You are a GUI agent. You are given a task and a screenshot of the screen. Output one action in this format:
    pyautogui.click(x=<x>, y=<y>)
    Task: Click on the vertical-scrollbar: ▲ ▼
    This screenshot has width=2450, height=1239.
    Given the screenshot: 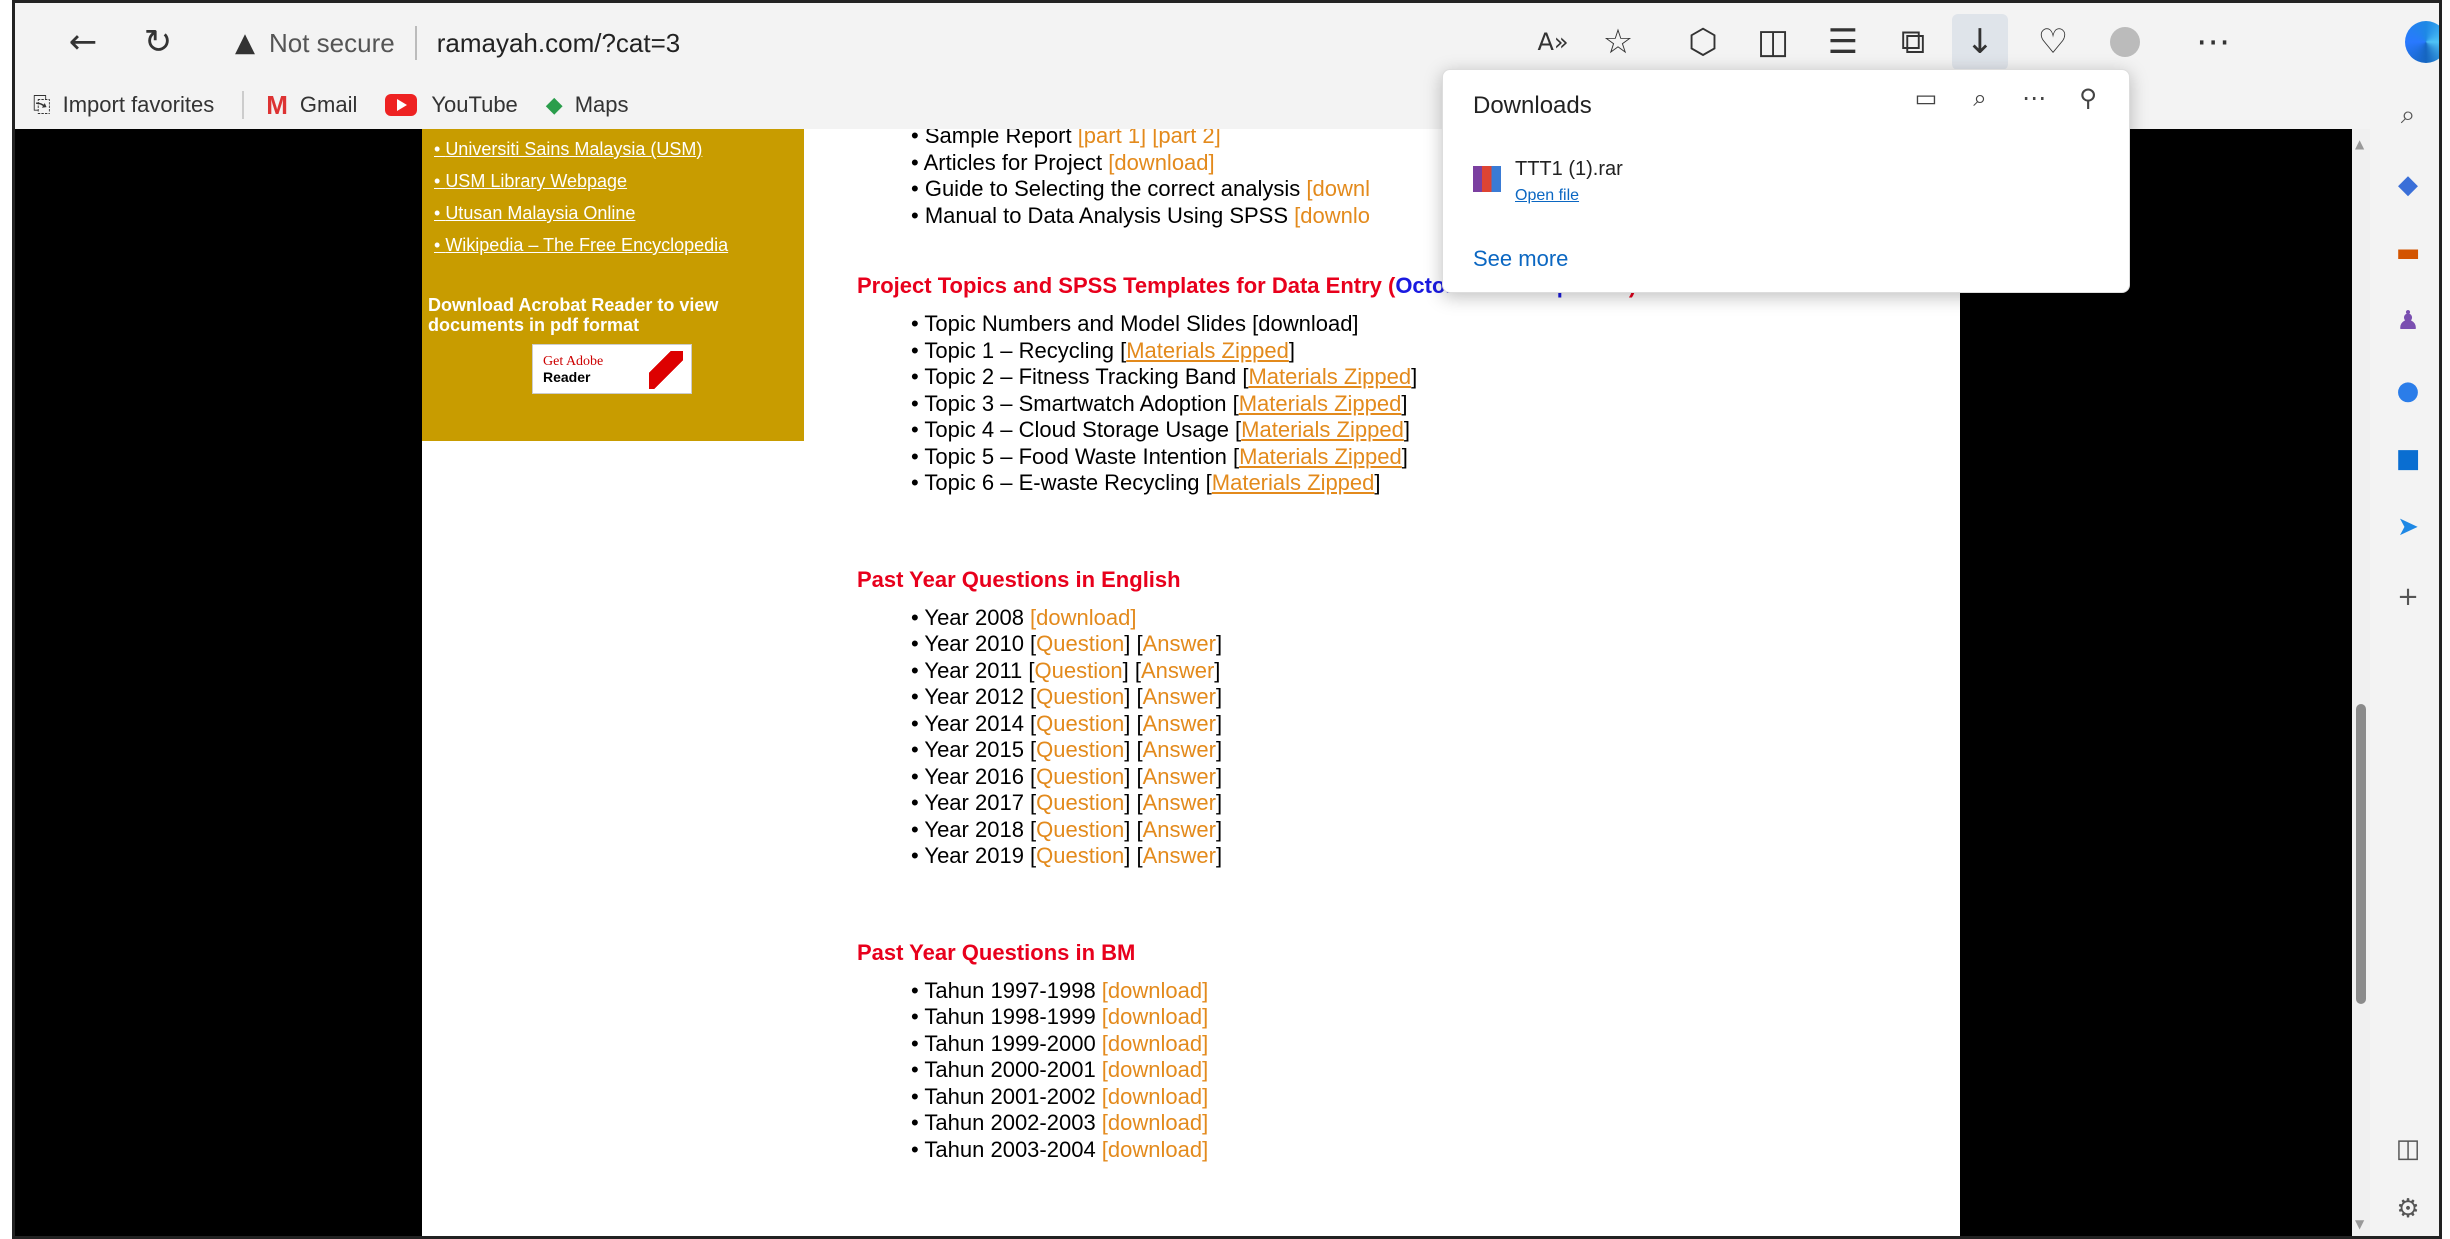 What is the action you would take?
    pyautogui.click(x=2361, y=682)
    